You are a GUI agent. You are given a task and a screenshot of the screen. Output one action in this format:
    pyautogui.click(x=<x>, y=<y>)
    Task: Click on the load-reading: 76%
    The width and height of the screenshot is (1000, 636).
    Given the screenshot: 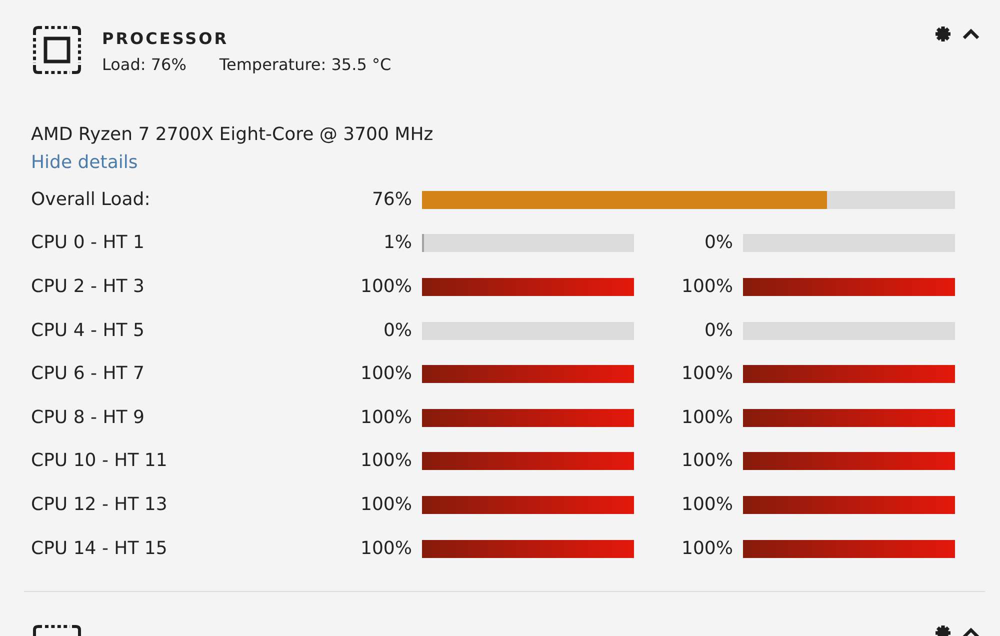 What is the action you would take?
    pyautogui.click(x=392, y=200)
    